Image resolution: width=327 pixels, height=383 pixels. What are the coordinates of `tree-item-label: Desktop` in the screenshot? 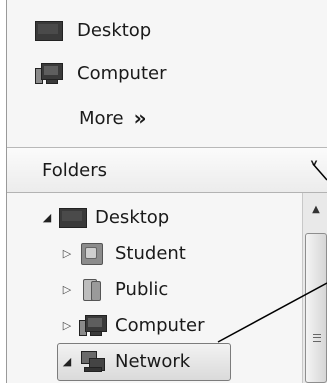 It's located at (132, 217).